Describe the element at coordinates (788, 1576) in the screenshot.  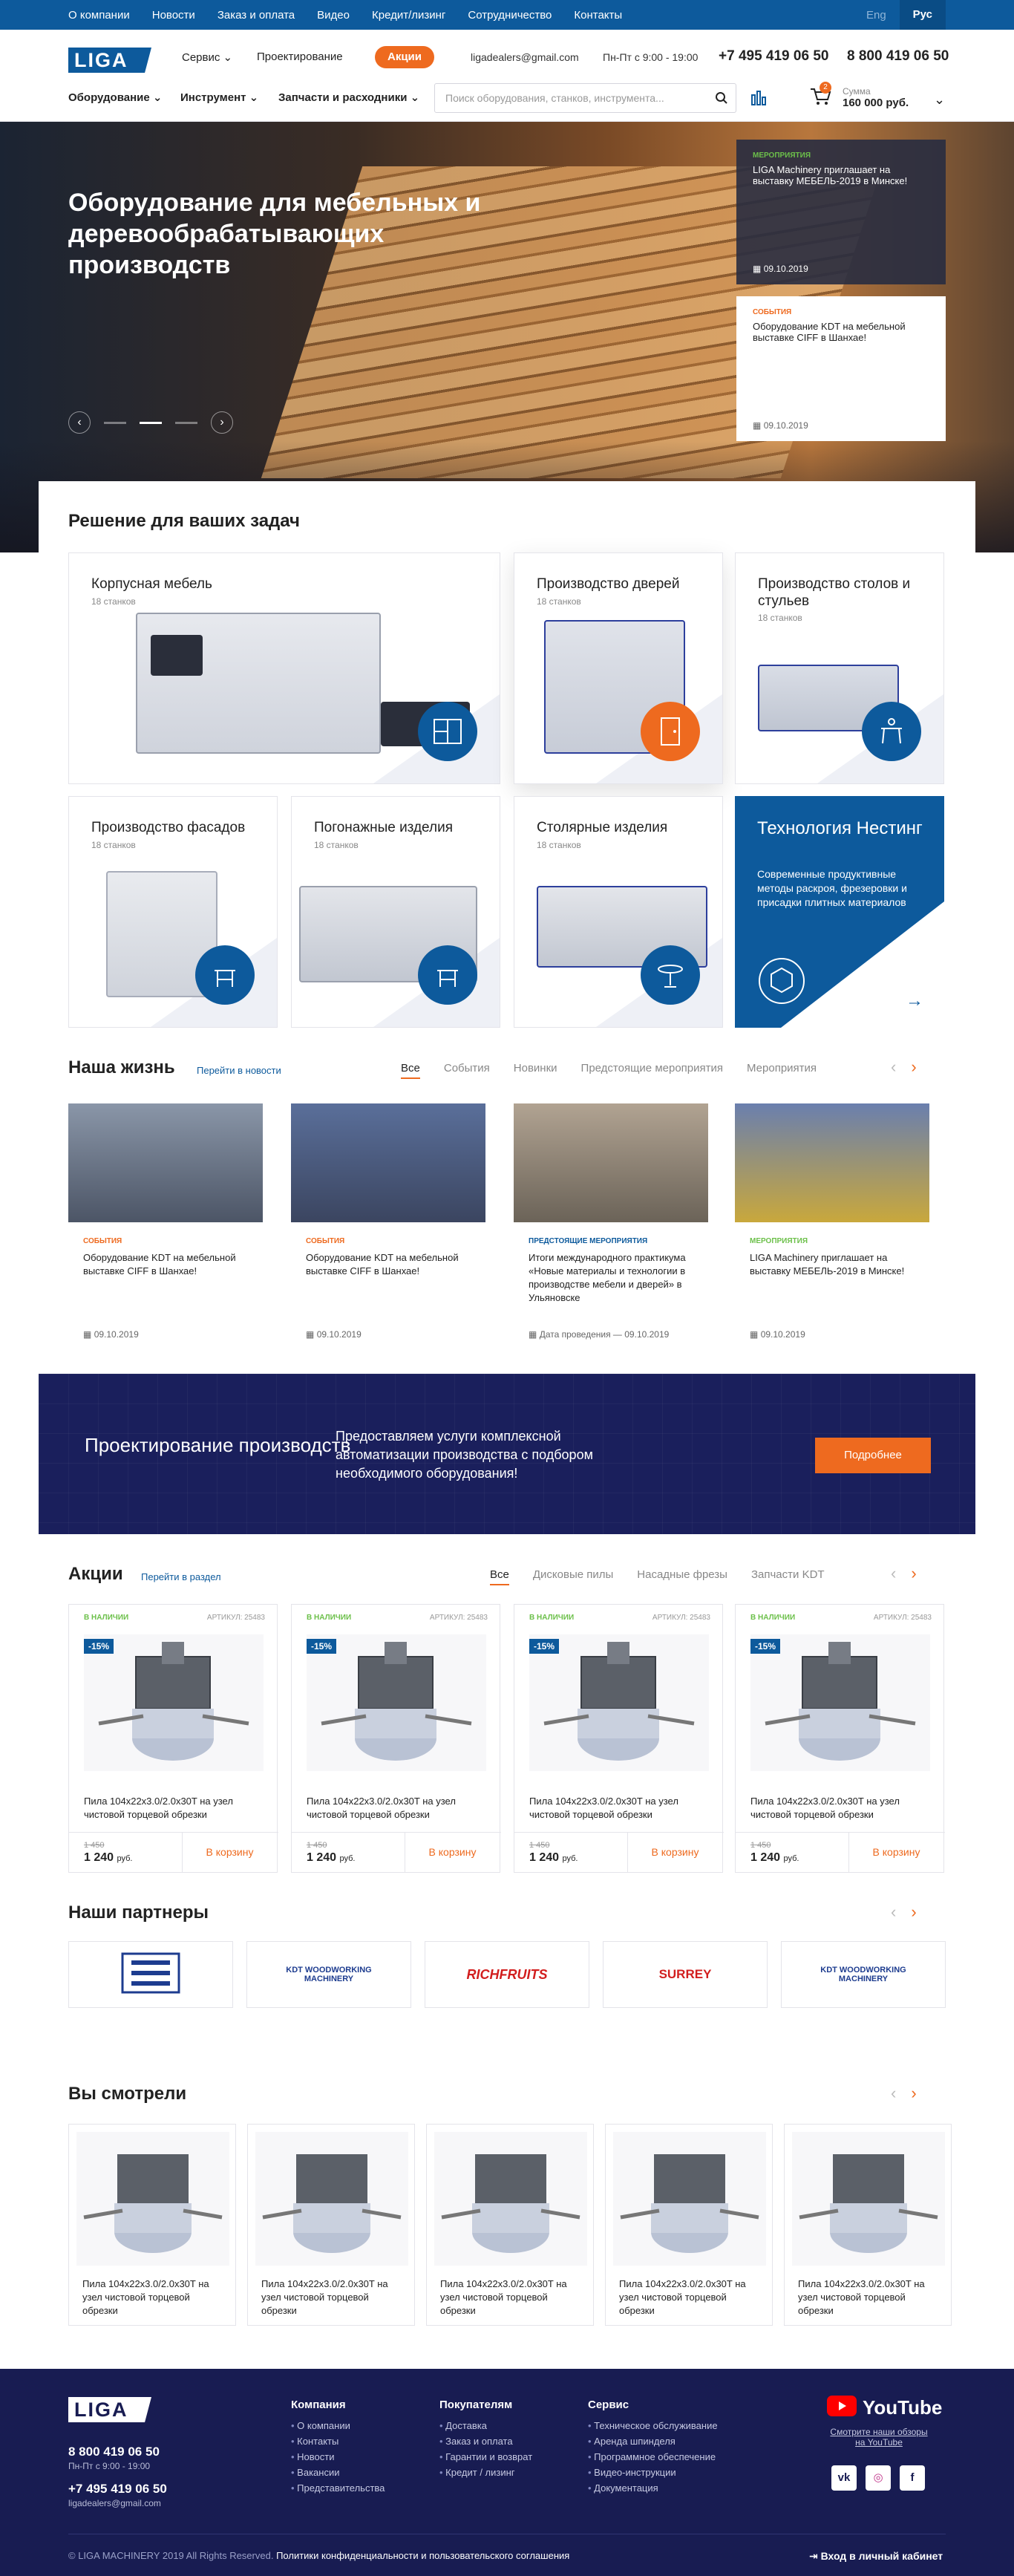
I see `tab-kdt-parts: Запчасти KDT` at that location.